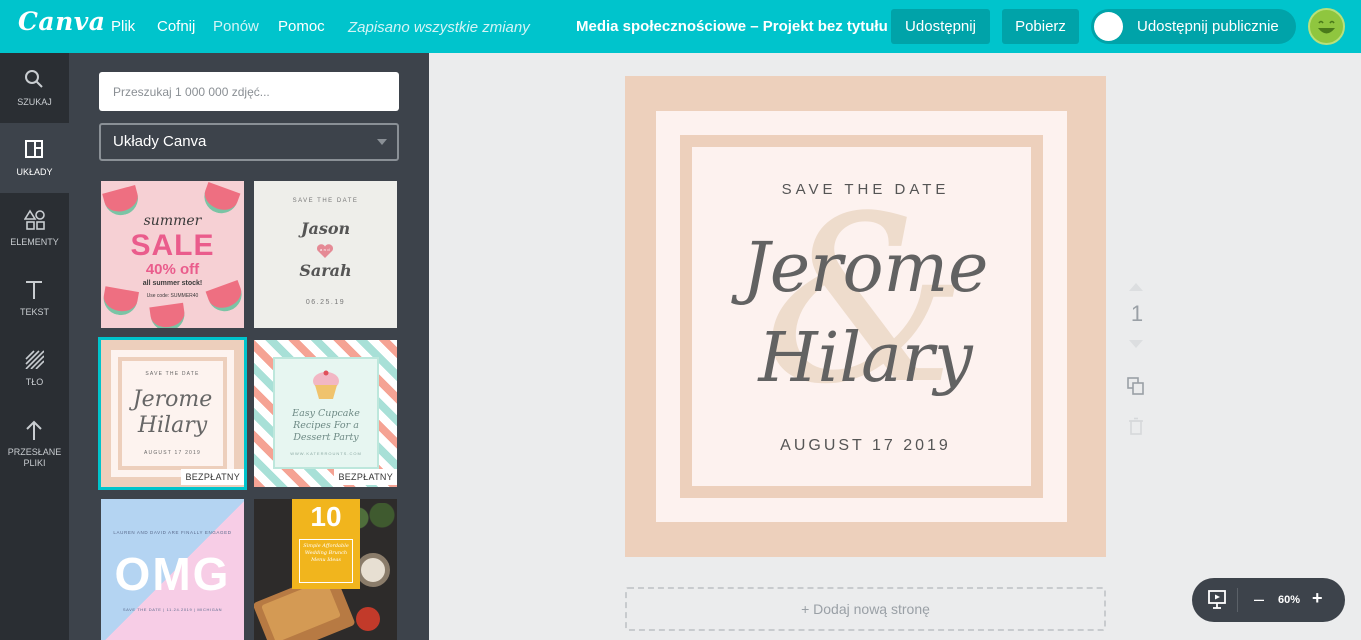  Describe the element at coordinates (176, 26) in the screenshot. I see `menu-undo: Cofnij` at that location.